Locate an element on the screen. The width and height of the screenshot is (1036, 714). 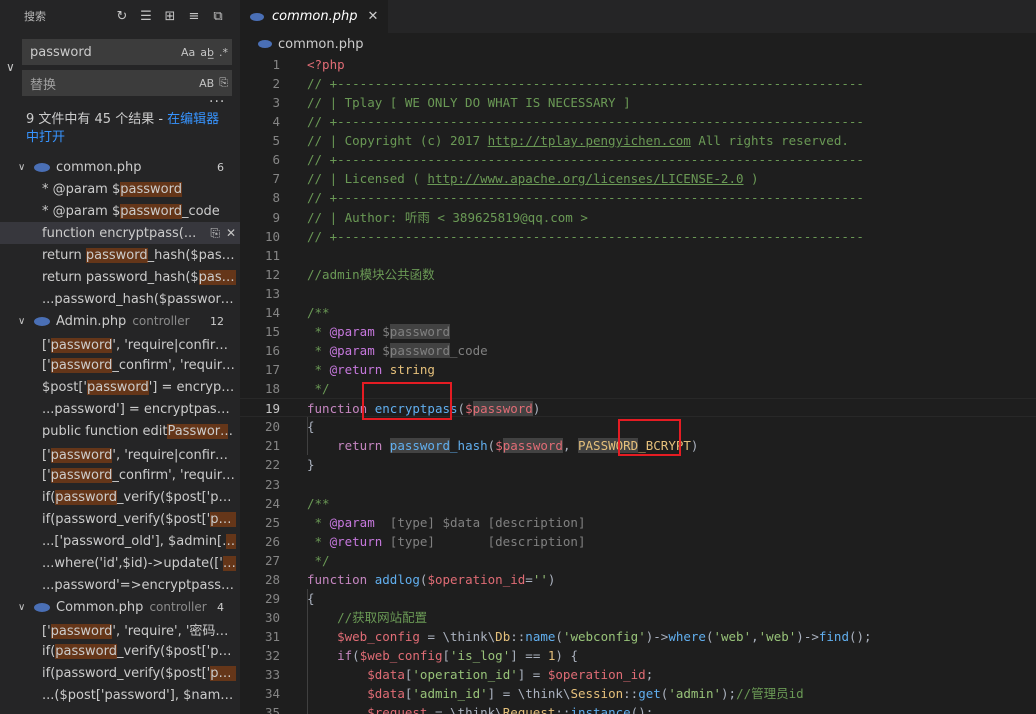
code-line: 22} is located at coordinates (638, 464).